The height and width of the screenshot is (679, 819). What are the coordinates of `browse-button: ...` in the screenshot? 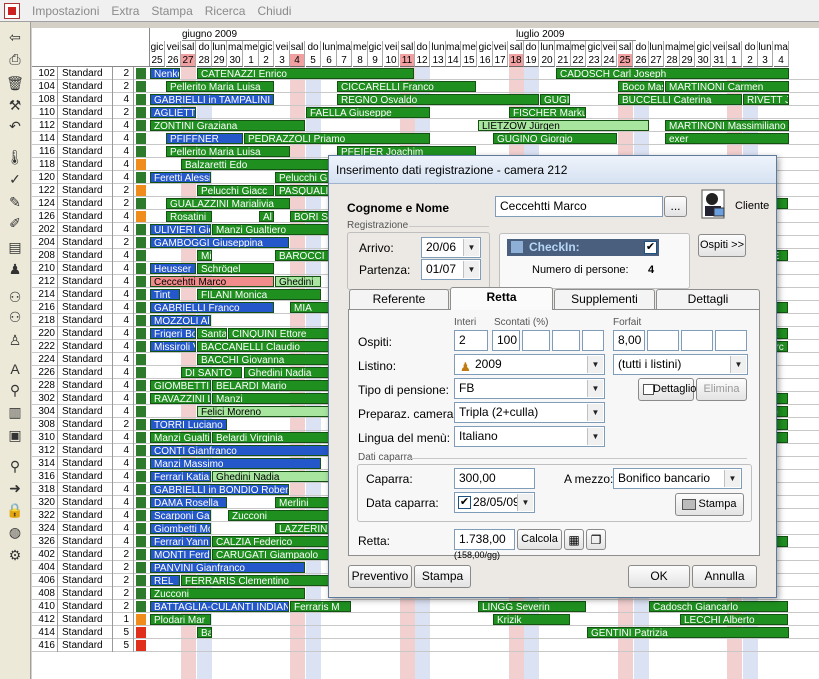 It's located at (675, 206).